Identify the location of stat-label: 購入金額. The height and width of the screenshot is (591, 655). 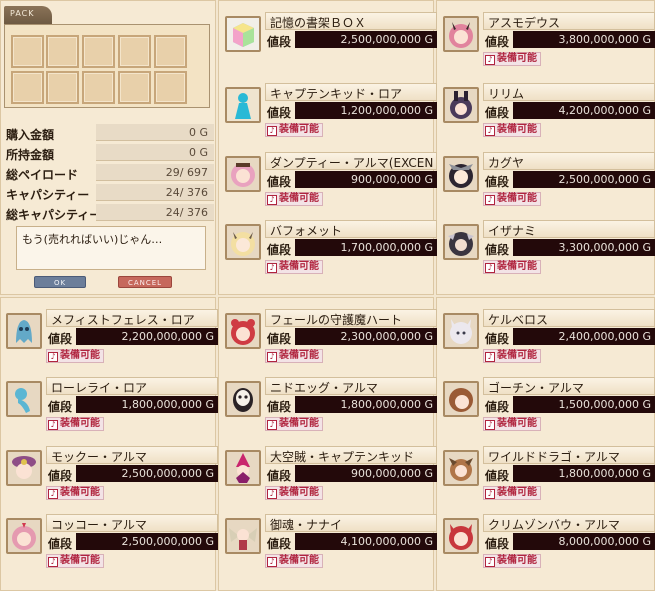
(30, 135).